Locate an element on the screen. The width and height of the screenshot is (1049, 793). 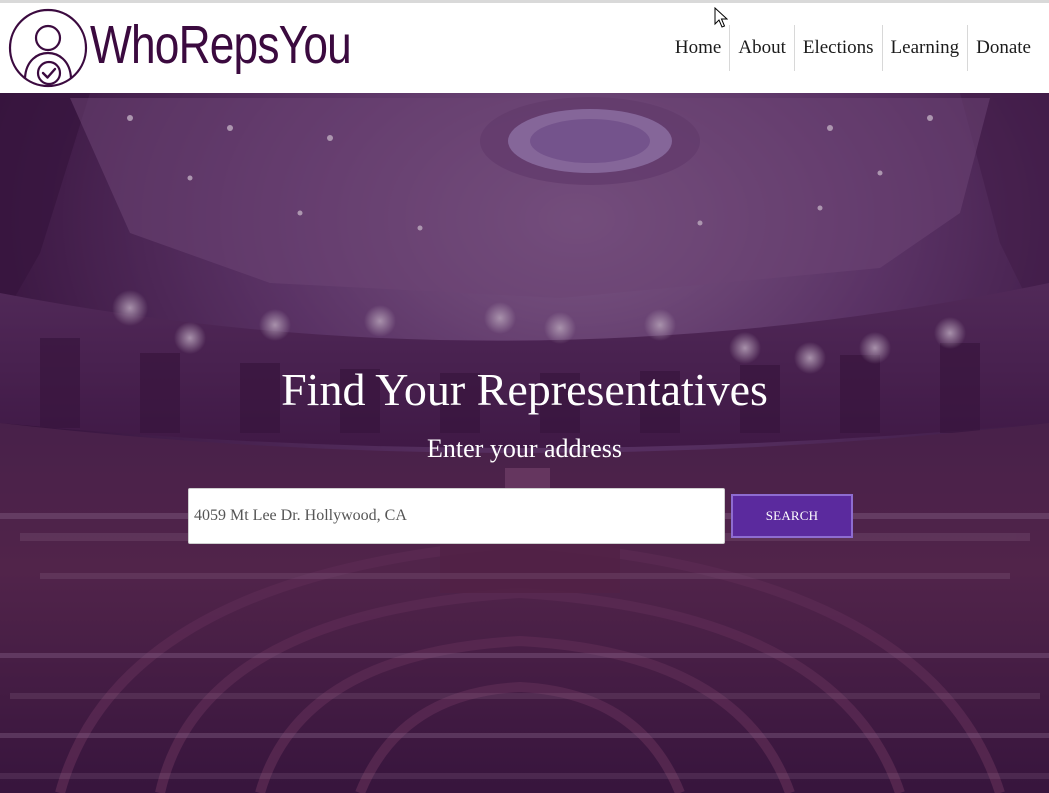
main-nav: Home About Elections Learning Donate is located at coordinates (853, 48).